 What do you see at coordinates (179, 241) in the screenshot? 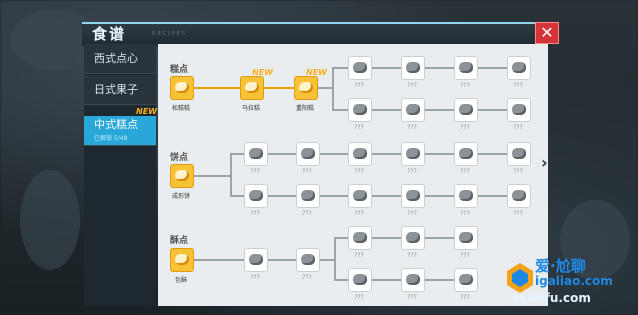
I see `category-label: 酥点` at bounding box center [179, 241].